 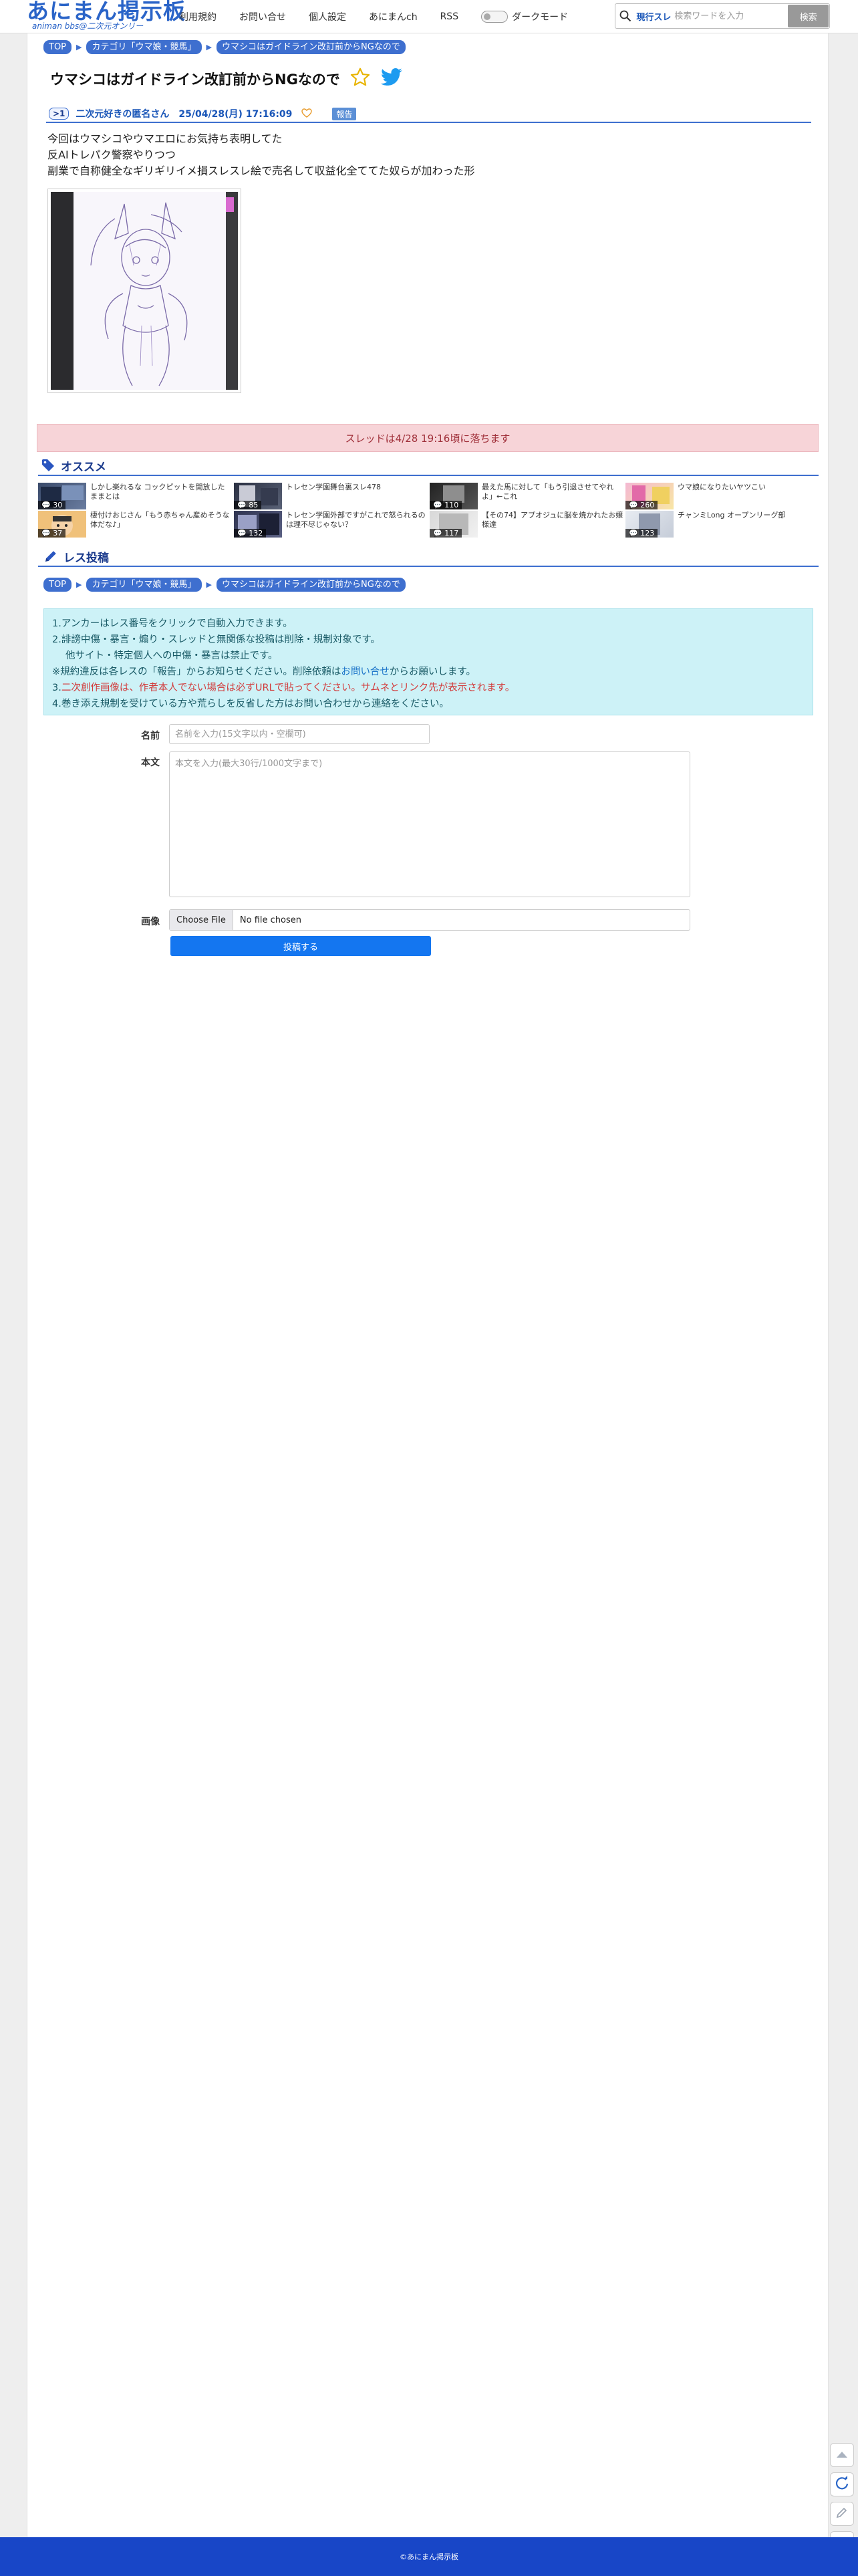 I want to click on thumbnail-image: 💬 117, so click(x=454, y=524).